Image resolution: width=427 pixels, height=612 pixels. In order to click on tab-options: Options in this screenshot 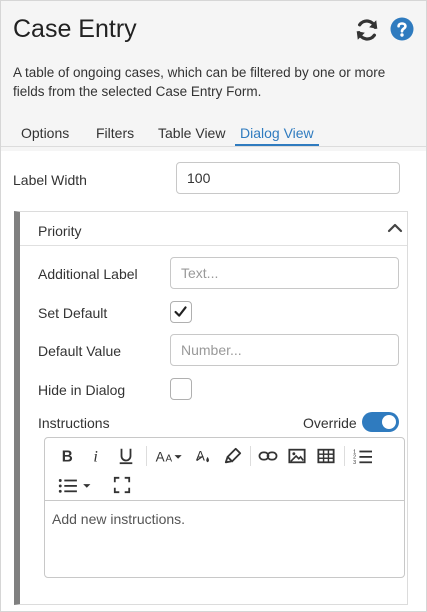, I will do `click(45, 133)`.